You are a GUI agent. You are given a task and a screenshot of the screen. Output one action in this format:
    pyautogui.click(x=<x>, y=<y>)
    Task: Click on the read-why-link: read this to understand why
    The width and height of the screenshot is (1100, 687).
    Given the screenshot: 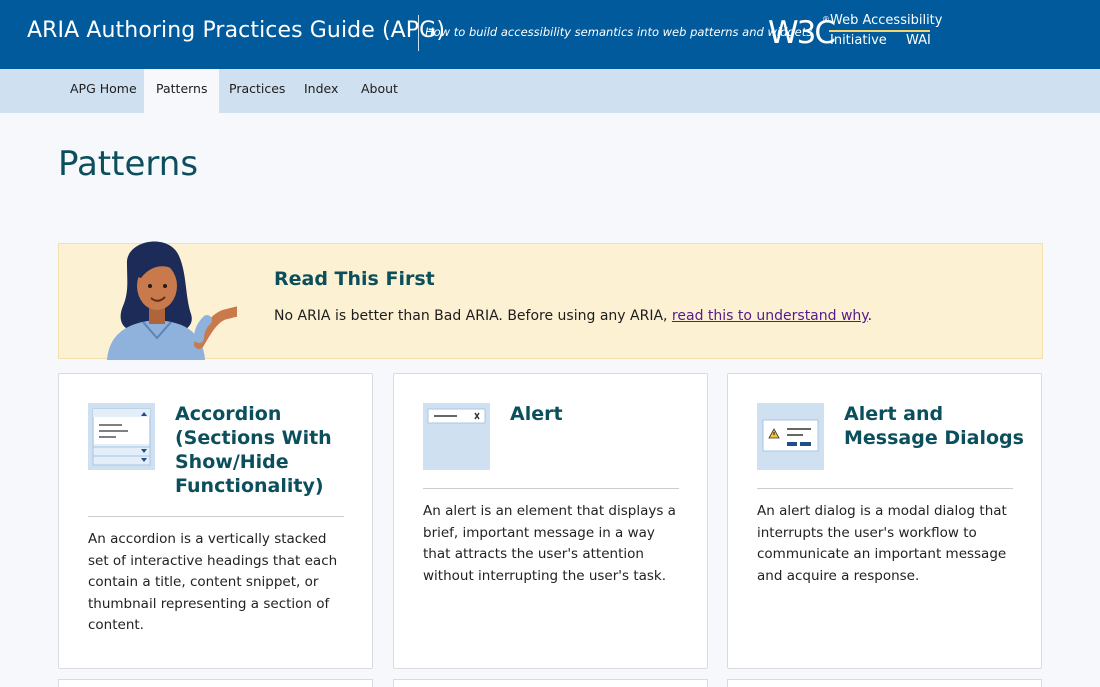 What is the action you would take?
    pyautogui.click(x=770, y=316)
    